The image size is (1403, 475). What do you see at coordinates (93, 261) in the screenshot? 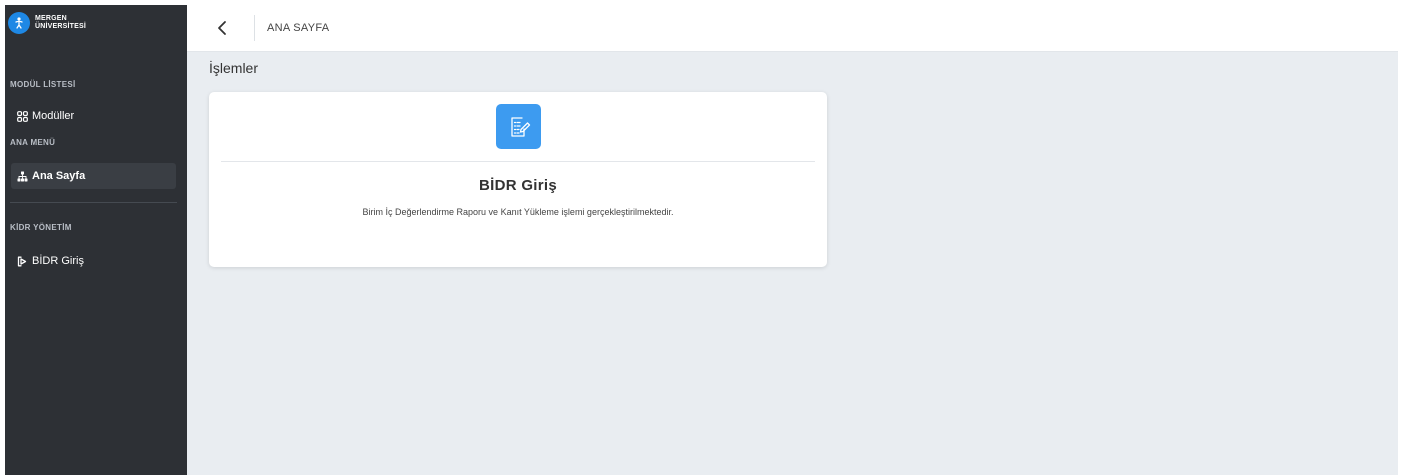
I see `sidebar-item-bidr-giris: BİDR Giriş` at bounding box center [93, 261].